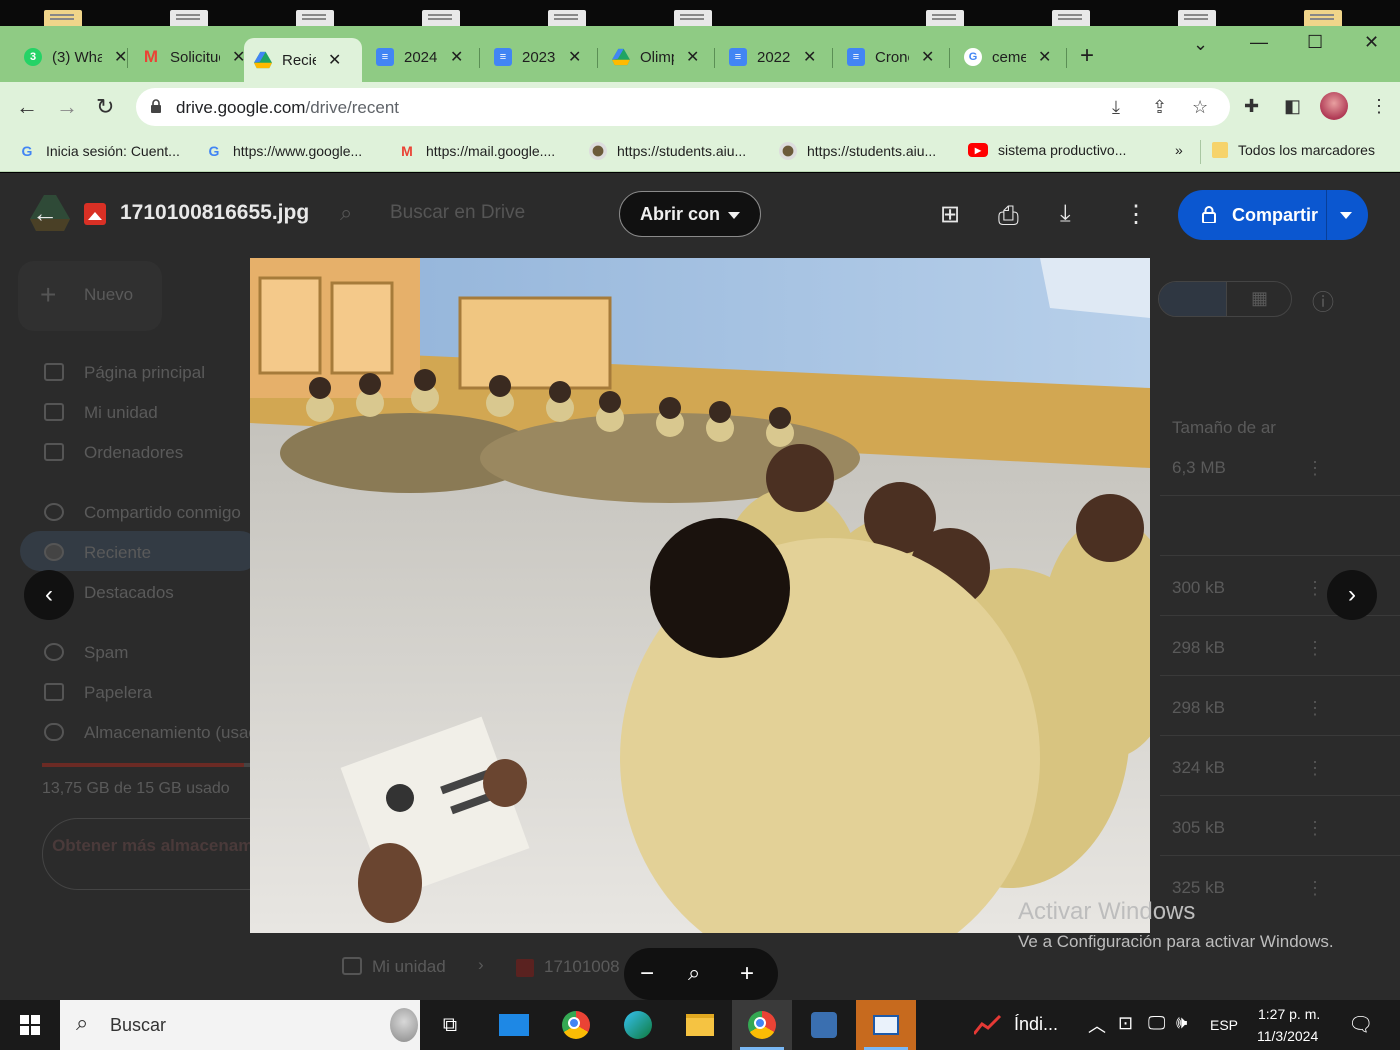  What do you see at coordinates (1360, 1024) in the screenshot?
I see `notifications-icon: 🗨` at bounding box center [1360, 1024].